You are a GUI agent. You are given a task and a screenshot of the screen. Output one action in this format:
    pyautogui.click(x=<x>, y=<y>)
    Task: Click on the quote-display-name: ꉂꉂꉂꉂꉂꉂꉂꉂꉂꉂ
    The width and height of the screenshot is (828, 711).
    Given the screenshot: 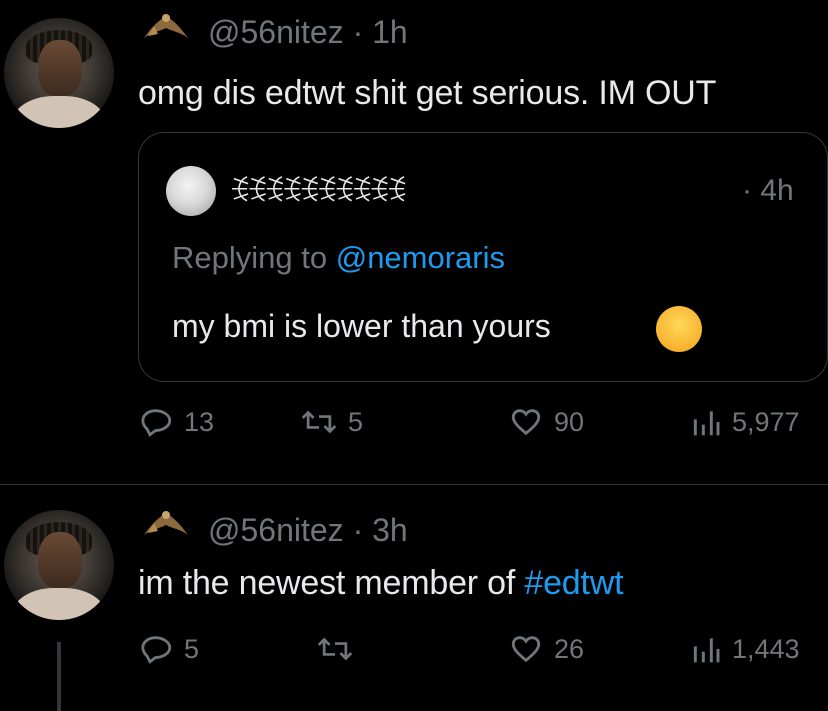 What is the action you would take?
    pyautogui.click(x=318, y=192)
    